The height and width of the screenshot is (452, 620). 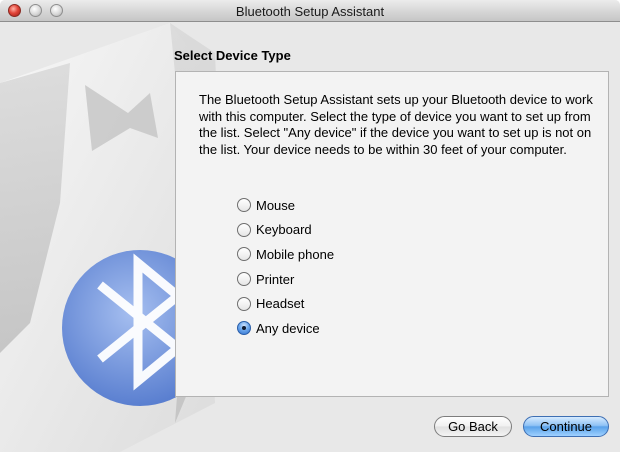 What do you see at coordinates (244, 328) in the screenshot?
I see `radio-button-selected` at bounding box center [244, 328].